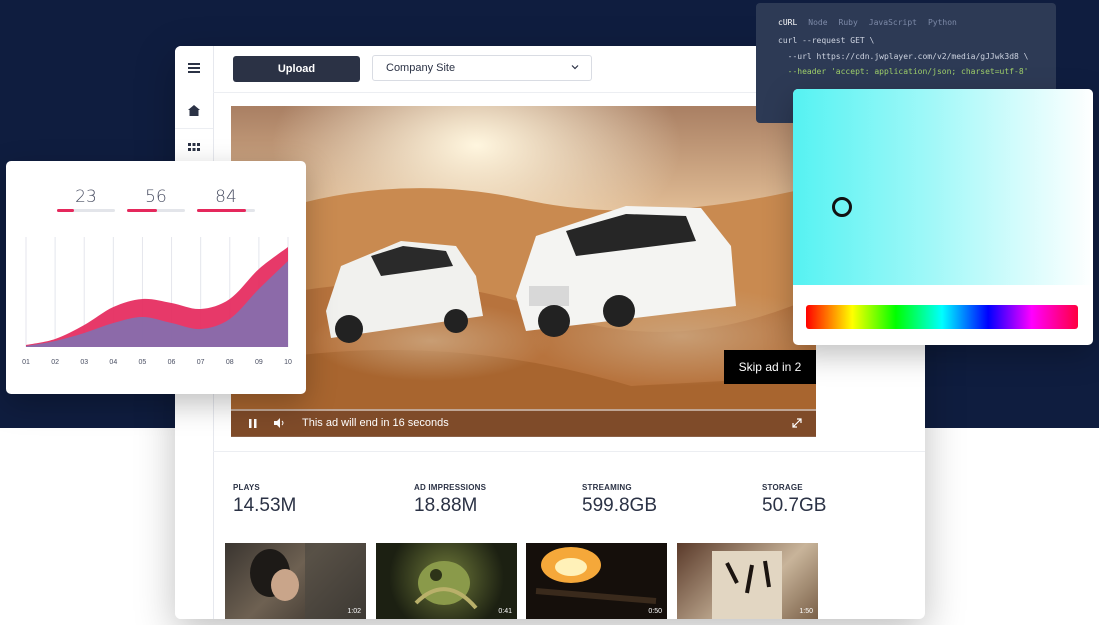  What do you see at coordinates (794, 505) in the screenshot?
I see `stat-value: 50.7GB` at bounding box center [794, 505].